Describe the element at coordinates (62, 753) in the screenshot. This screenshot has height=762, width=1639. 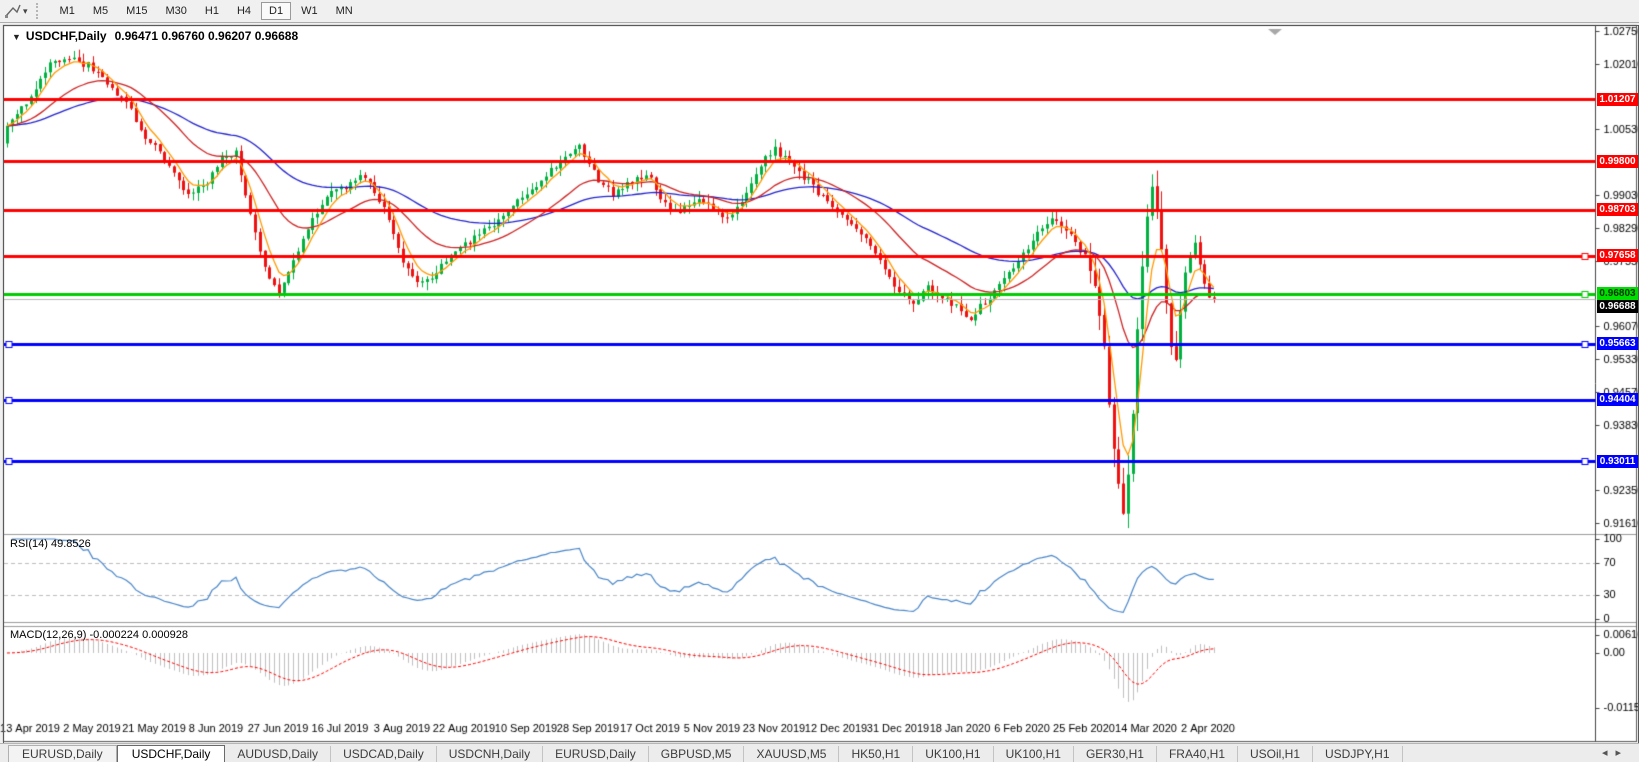
I see `tab-eurusd-daily-1: EURUSD,Daily` at that location.